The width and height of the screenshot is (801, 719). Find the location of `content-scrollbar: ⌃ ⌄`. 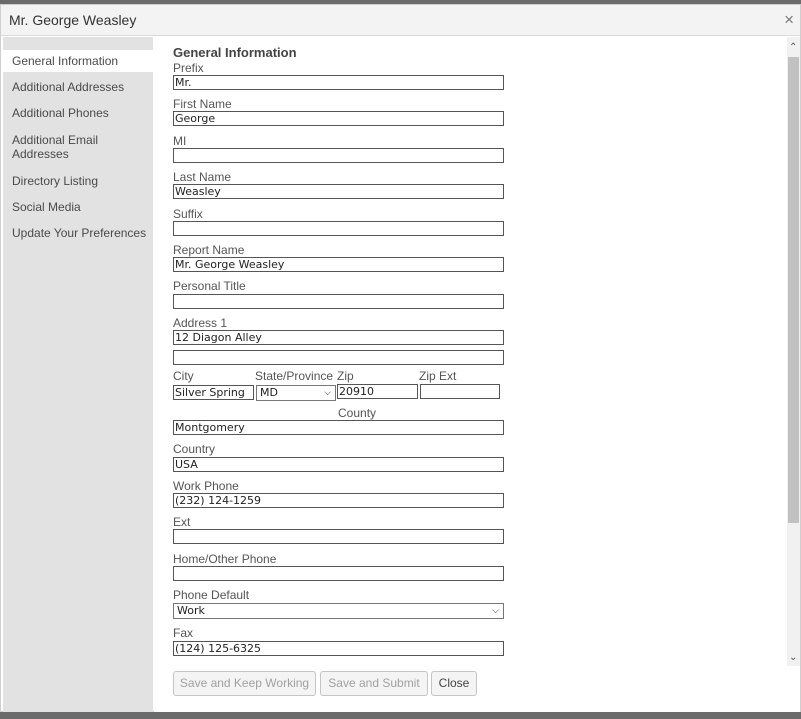

content-scrollbar: ⌃ ⌄ is located at coordinates (793, 351).